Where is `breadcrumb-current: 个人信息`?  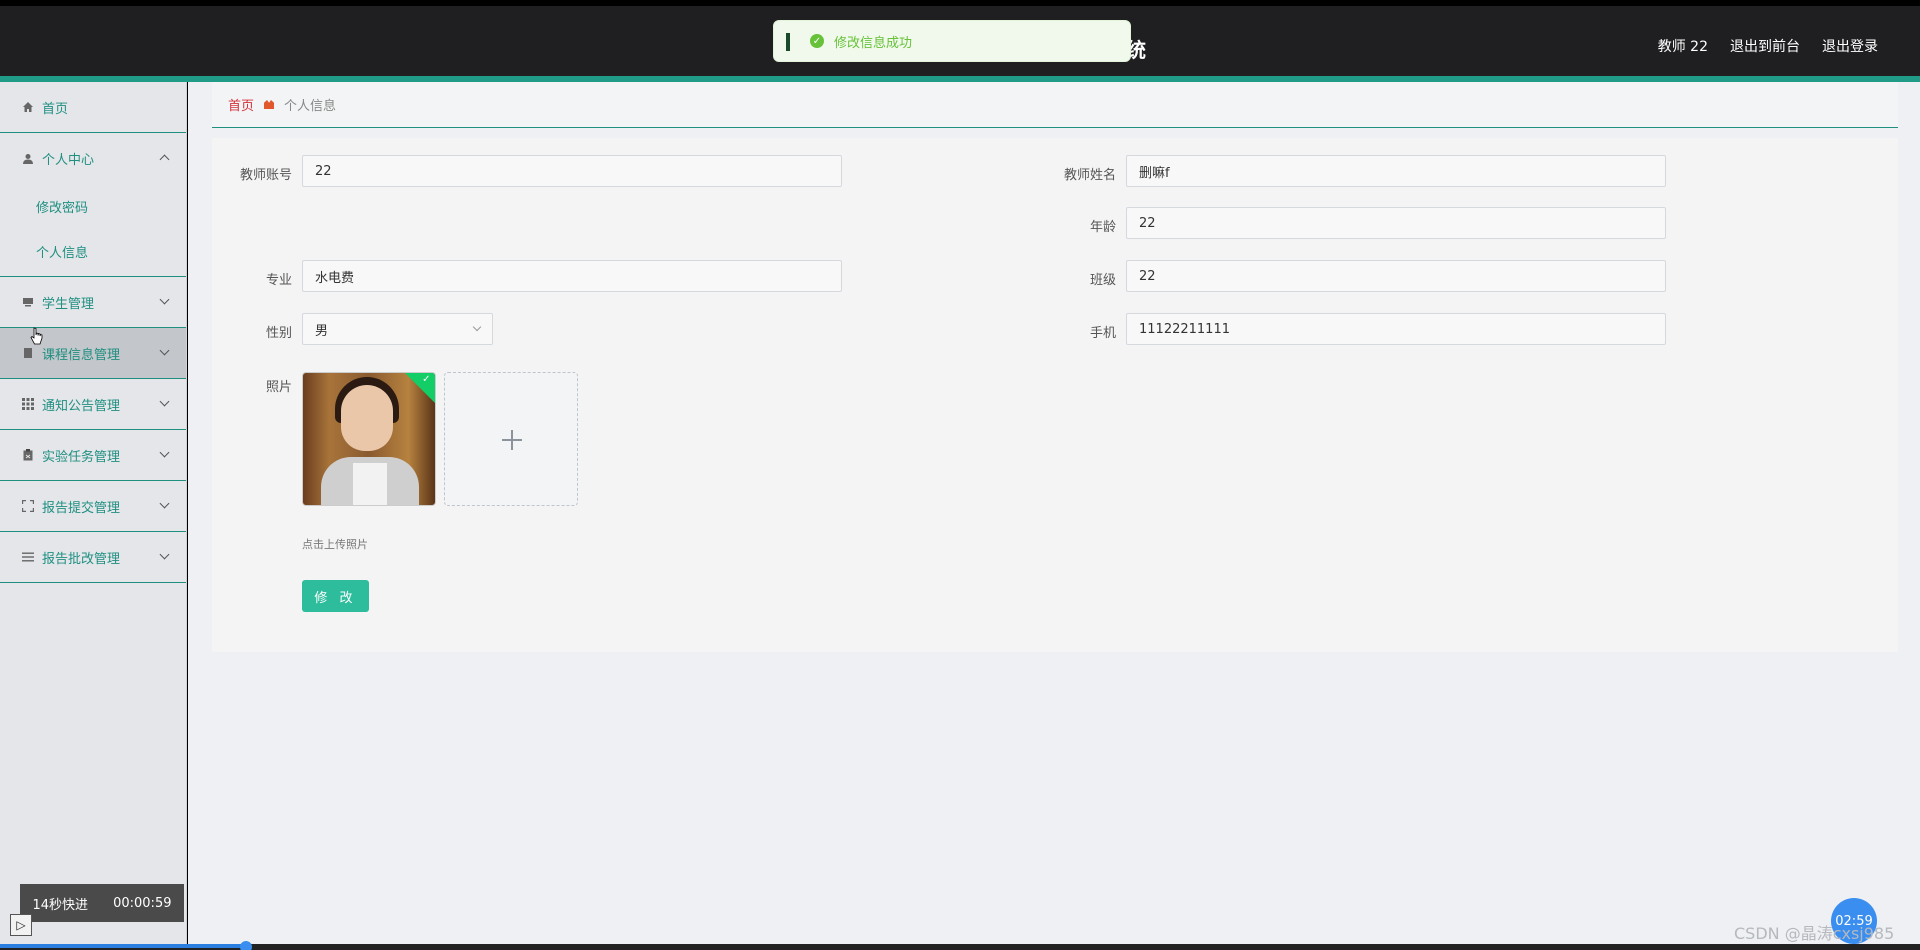 breadcrumb-current: 个人信息 is located at coordinates (310, 106).